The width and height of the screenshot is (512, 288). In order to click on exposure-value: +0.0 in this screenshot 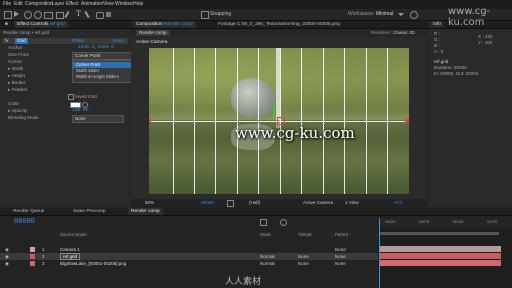, I will do `click(397, 202)`.